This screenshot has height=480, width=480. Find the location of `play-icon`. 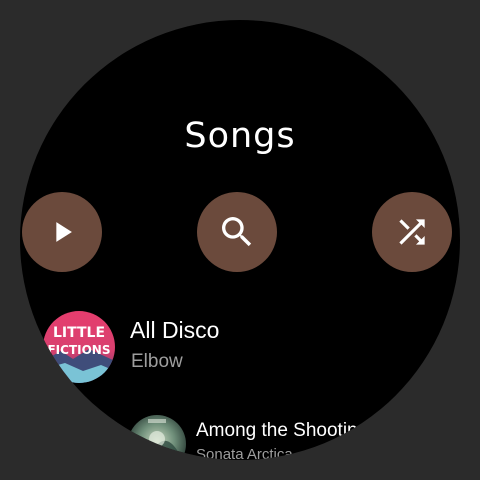

play-icon is located at coordinates (64, 232).